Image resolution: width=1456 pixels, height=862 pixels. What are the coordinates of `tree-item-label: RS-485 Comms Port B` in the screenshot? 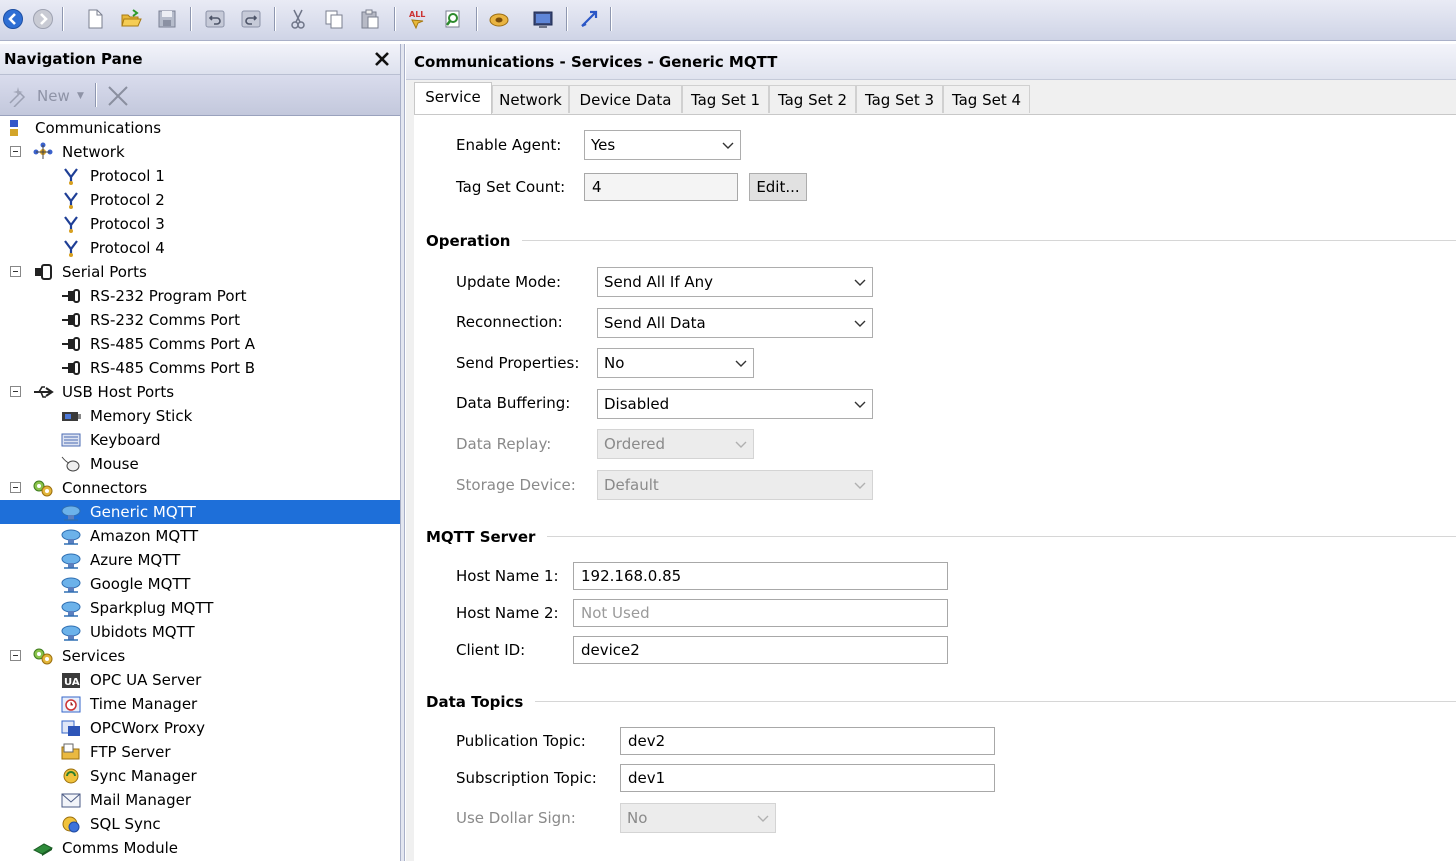 It's located at (173, 368).